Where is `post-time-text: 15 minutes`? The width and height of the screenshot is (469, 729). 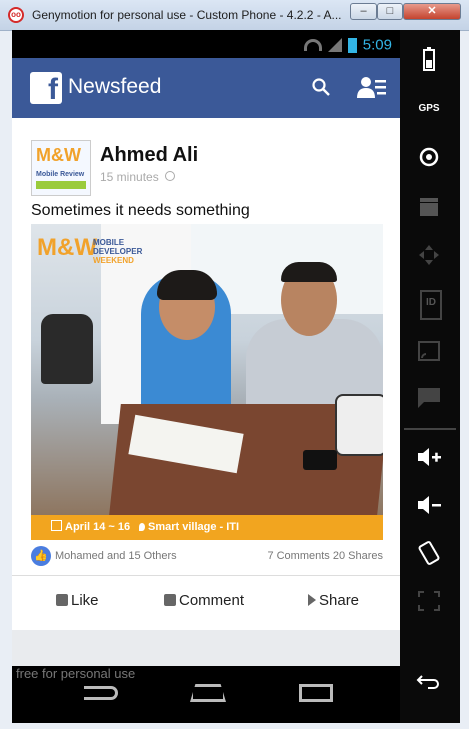 post-time-text: 15 minutes is located at coordinates (129, 177).